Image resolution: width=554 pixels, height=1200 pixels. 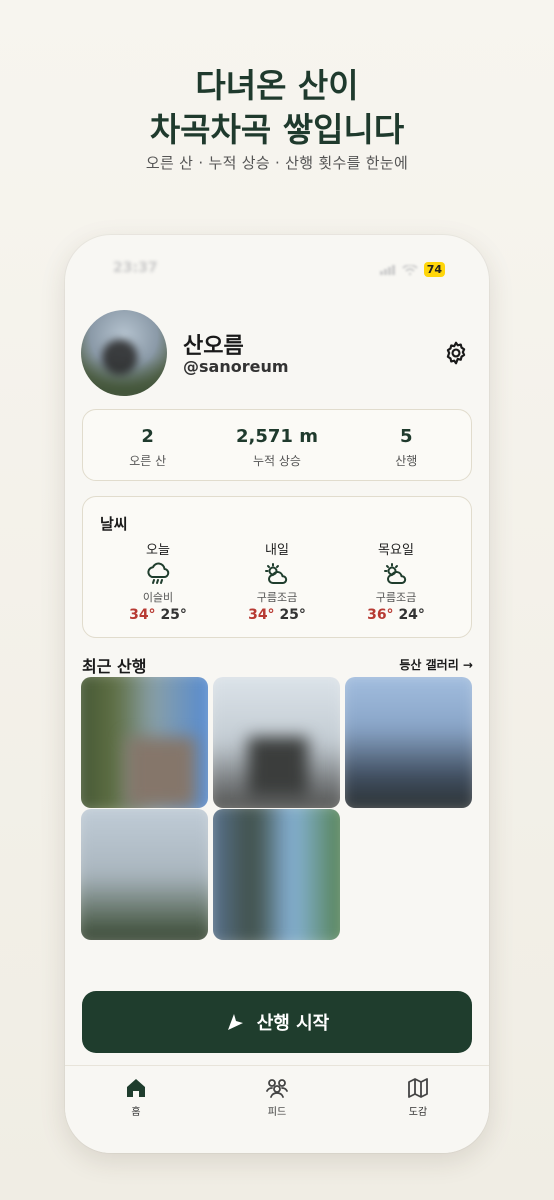 What do you see at coordinates (406, 436) in the screenshot?
I see `stat-value: 5` at bounding box center [406, 436].